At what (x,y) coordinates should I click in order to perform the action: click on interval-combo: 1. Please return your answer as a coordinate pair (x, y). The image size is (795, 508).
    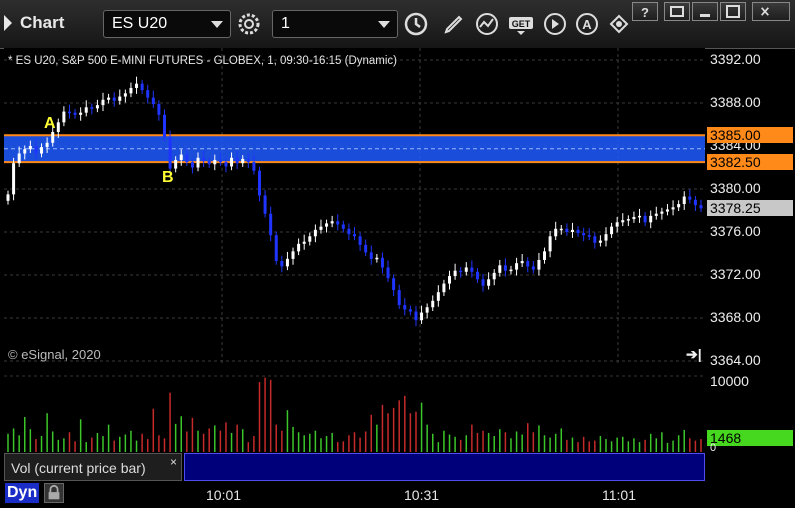
    Looking at the image, I should click on (335, 24).